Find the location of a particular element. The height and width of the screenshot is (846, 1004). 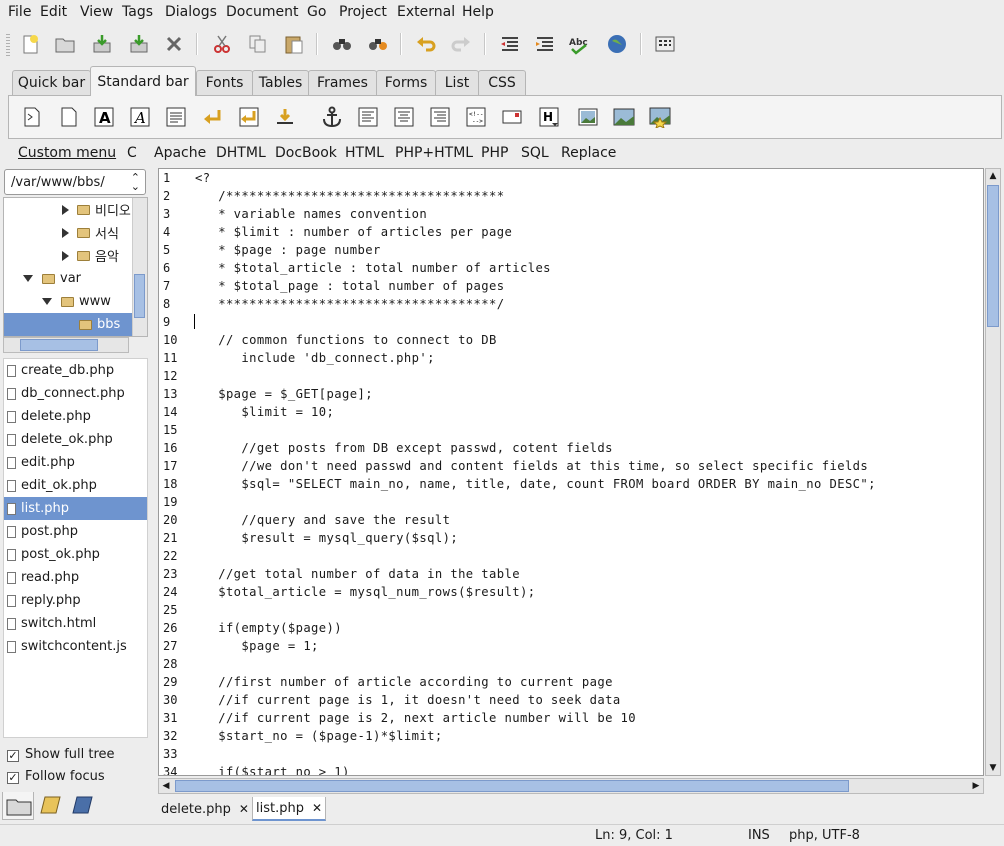

tree-item-video: 비디오 is located at coordinates (68, 209).